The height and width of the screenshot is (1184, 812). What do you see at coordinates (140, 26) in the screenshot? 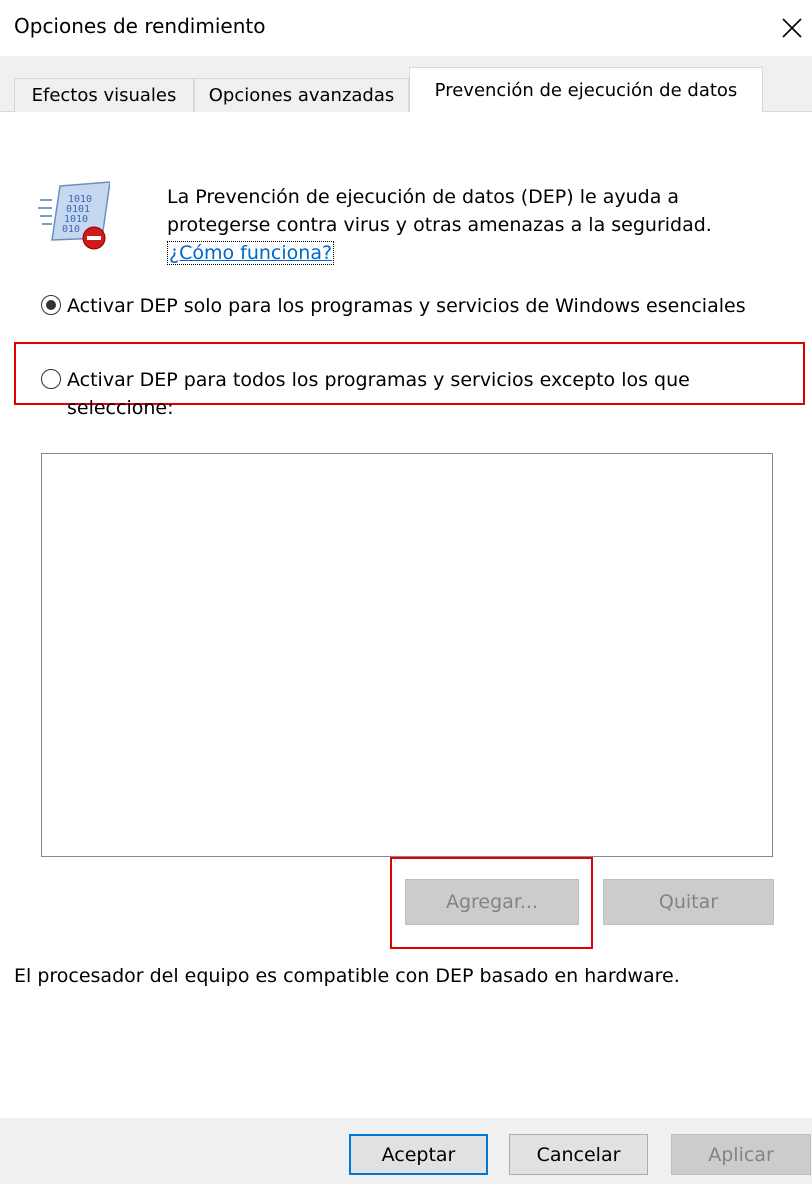
I see `window-title: Opciones de rendimiento` at bounding box center [140, 26].